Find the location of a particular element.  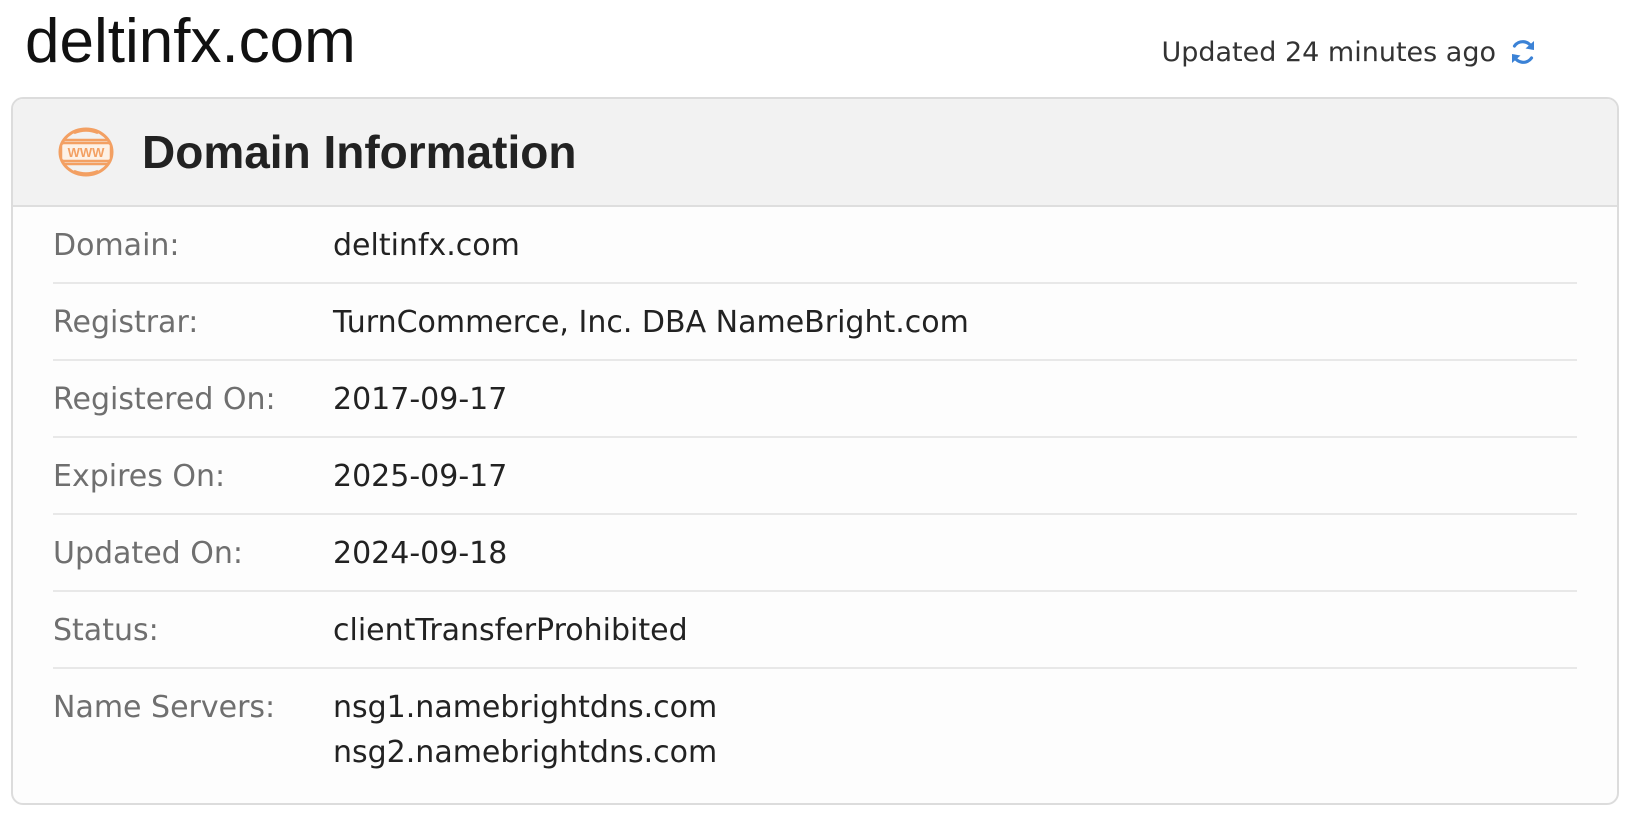

svg-text: WWW is located at coordinates (87, 152).